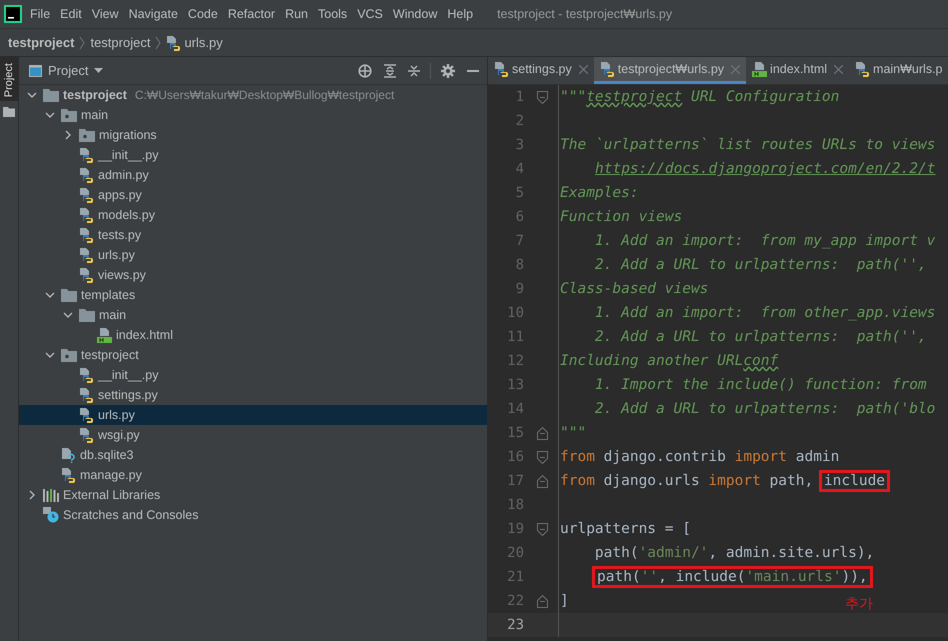  Describe the element at coordinates (333, 14) in the screenshot. I see `menu-item: Tools` at that location.